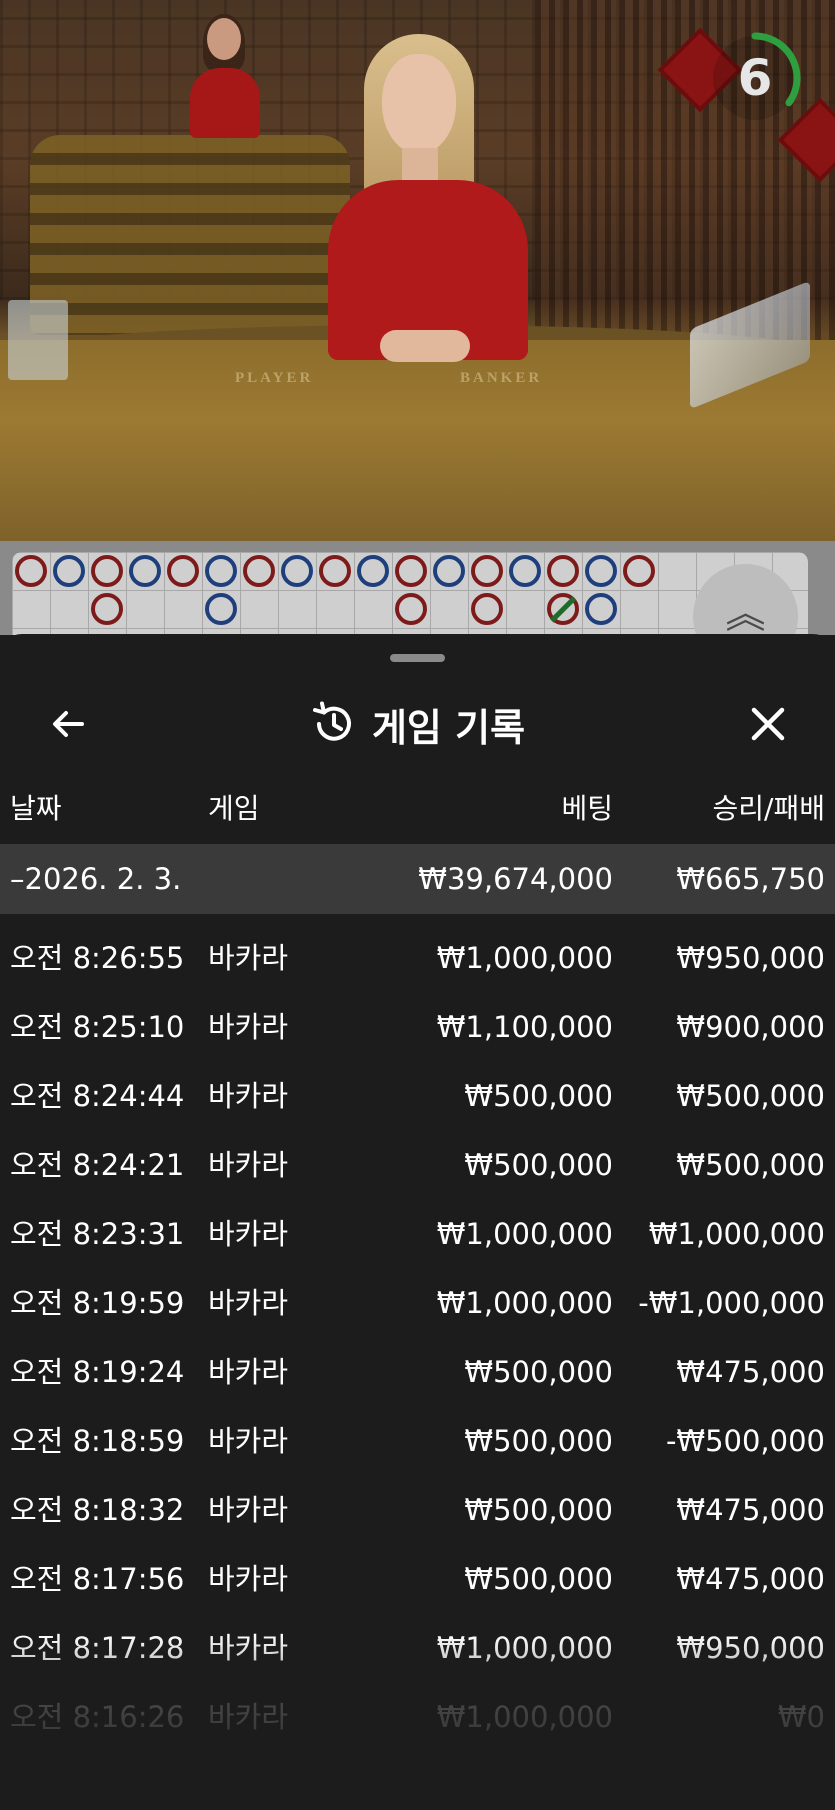  What do you see at coordinates (417, 1441) in the screenshot?
I see `history-row: 오전 8:18:59 바카라 ₩500,000 -₩500,000` at bounding box center [417, 1441].